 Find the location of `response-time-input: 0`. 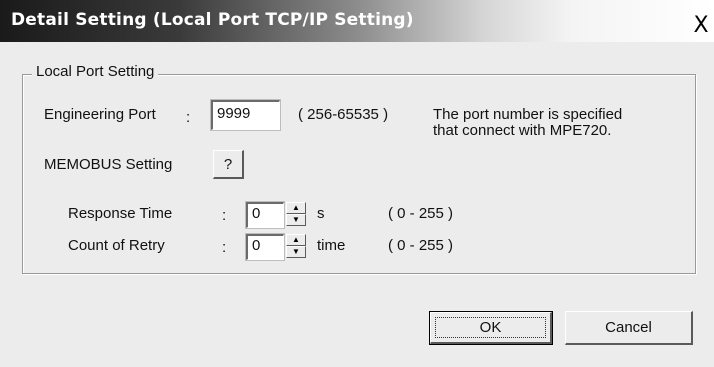

response-time-input: 0 is located at coordinates (265, 215).